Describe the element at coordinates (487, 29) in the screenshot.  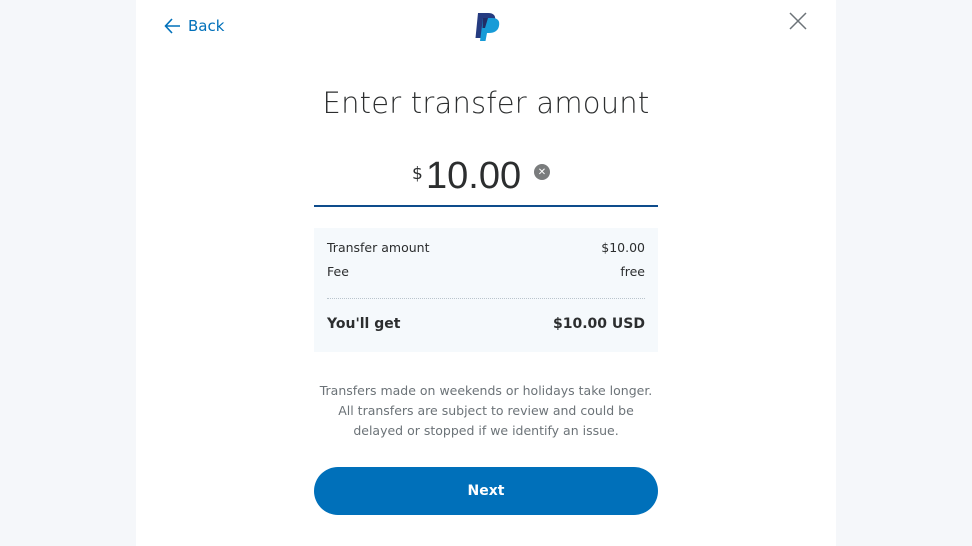
I see `paypal-logo-icon` at that location.